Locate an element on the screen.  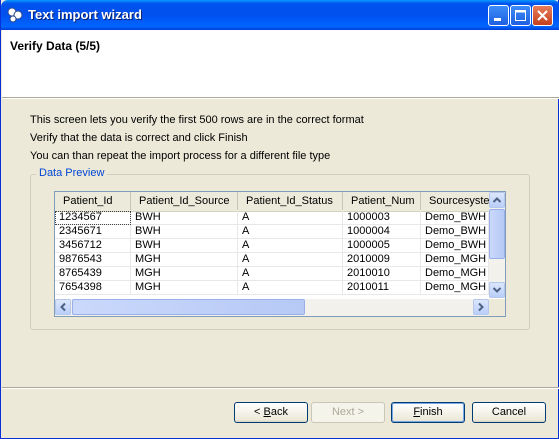
table-cell: 1000005 is located at coordinates (382, 246).